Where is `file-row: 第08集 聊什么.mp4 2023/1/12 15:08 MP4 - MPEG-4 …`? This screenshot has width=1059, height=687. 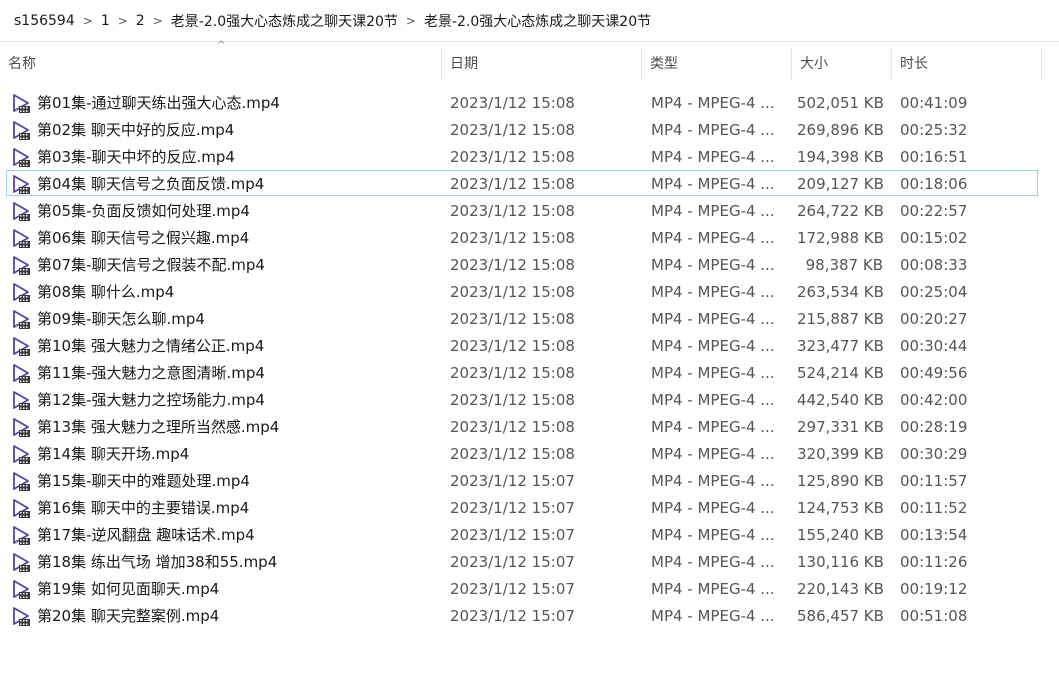 file-row: 第08集 聊什么.mp4 2023/1/12 15:08 MP4 - MPEG-4 … is located at coordinates (522, 291).